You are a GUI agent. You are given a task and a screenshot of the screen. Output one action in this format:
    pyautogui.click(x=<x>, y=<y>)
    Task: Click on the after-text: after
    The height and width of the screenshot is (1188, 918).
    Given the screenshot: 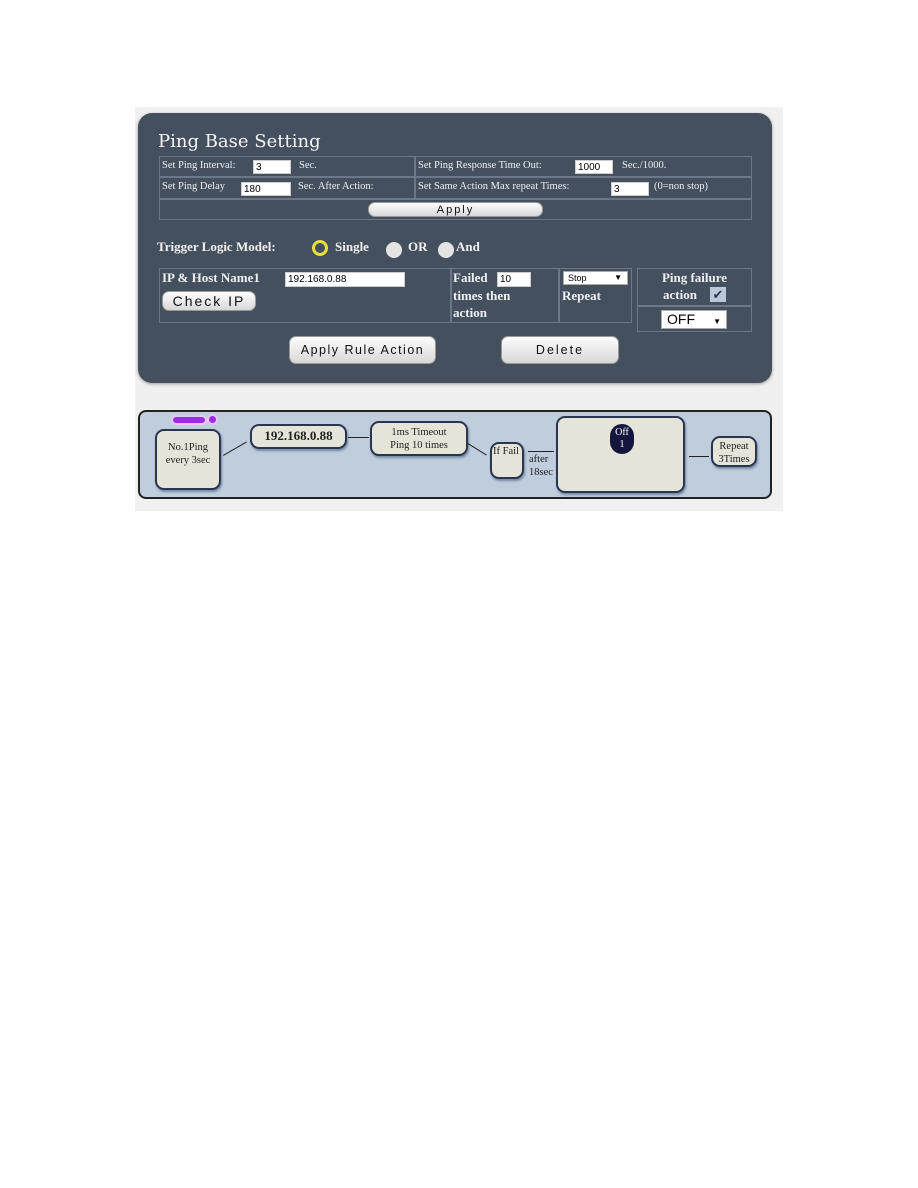 What is the action you would take?
    pyautogui.click(x=539, y=459)
    